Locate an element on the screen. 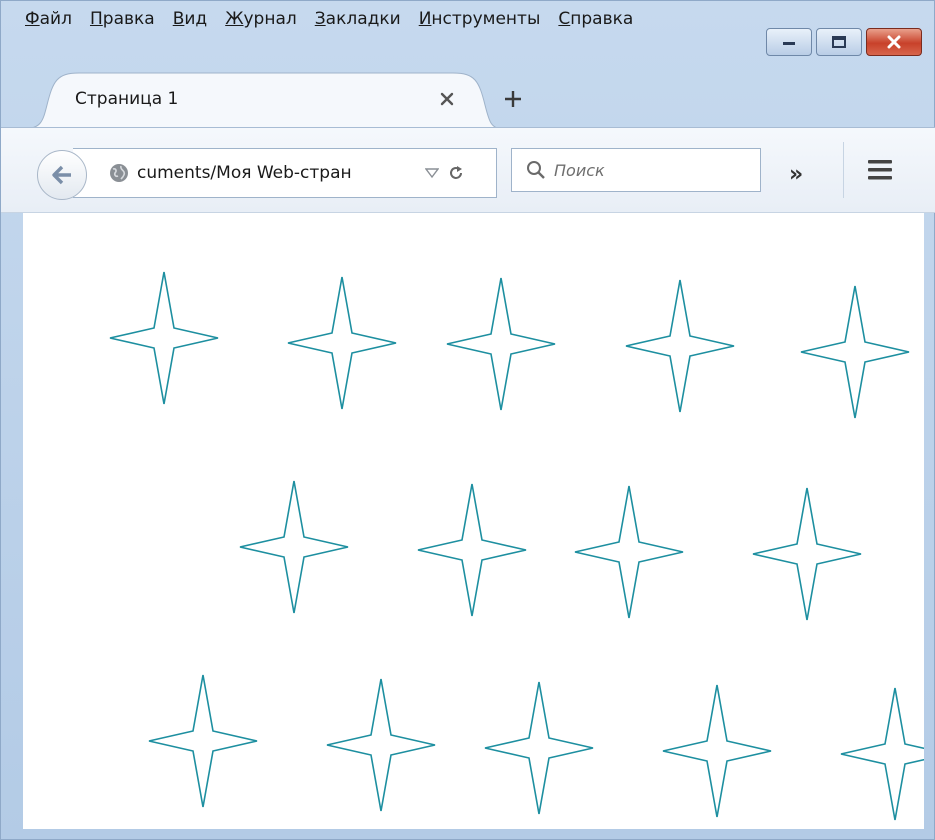  tab-close-button is located at coordinates (447, 99).